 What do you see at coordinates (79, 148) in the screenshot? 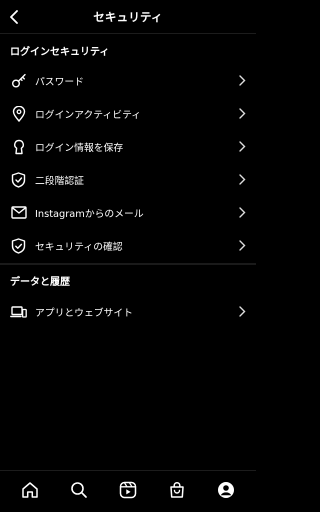
I see `menu-item-label: ログイン情報を保存` at bounding box center [79, 148].